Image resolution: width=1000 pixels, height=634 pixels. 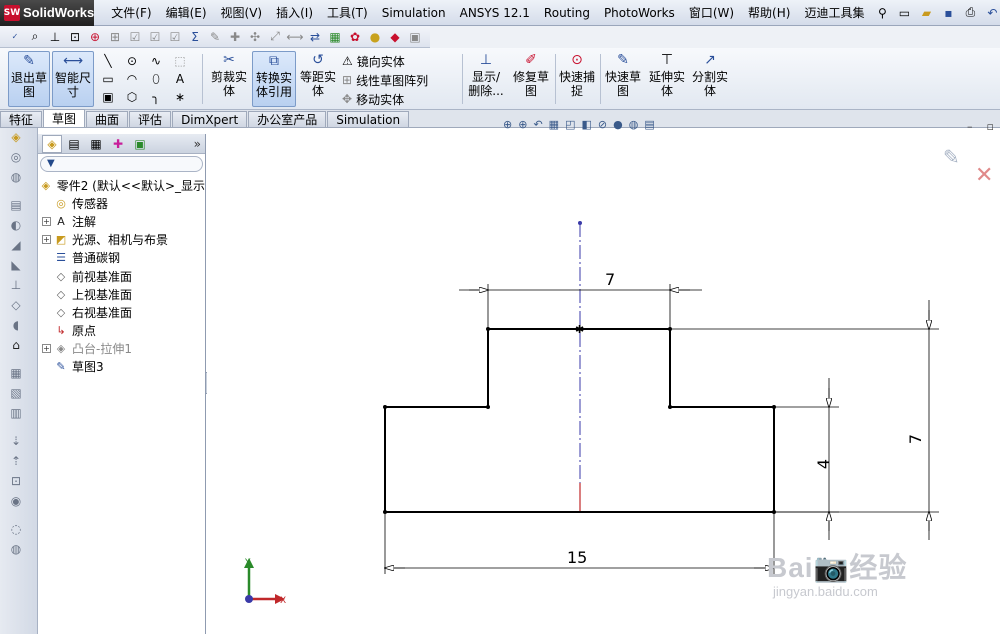 What do you see at coordinates (295, 37) in the screenshot?
I see `sketch-tool5-icon: ⟷` at bounding box center [295, 37].